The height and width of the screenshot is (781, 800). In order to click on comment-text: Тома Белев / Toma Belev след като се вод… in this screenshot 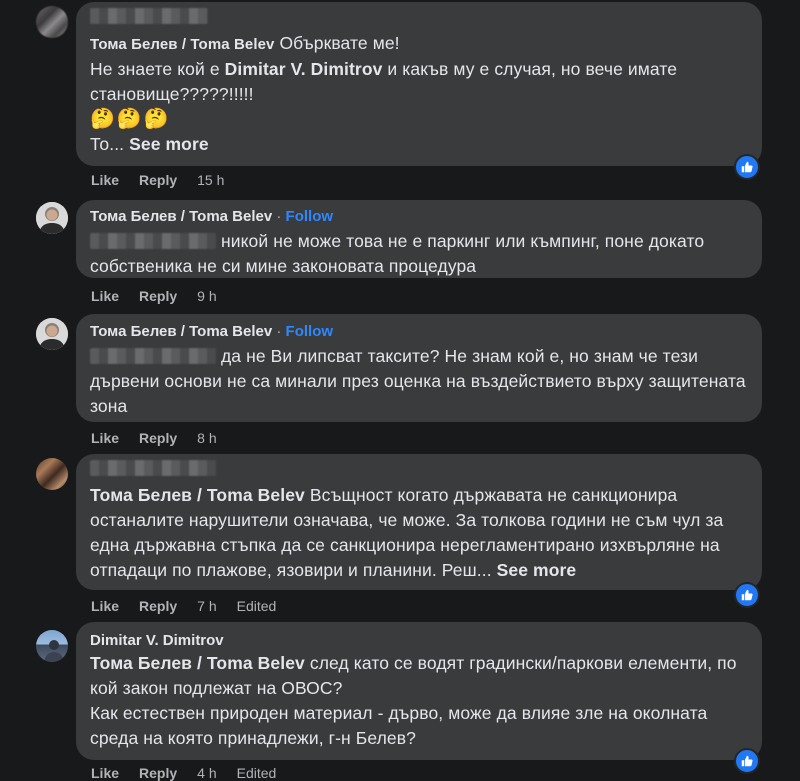, I will do `click(413, 700)`.